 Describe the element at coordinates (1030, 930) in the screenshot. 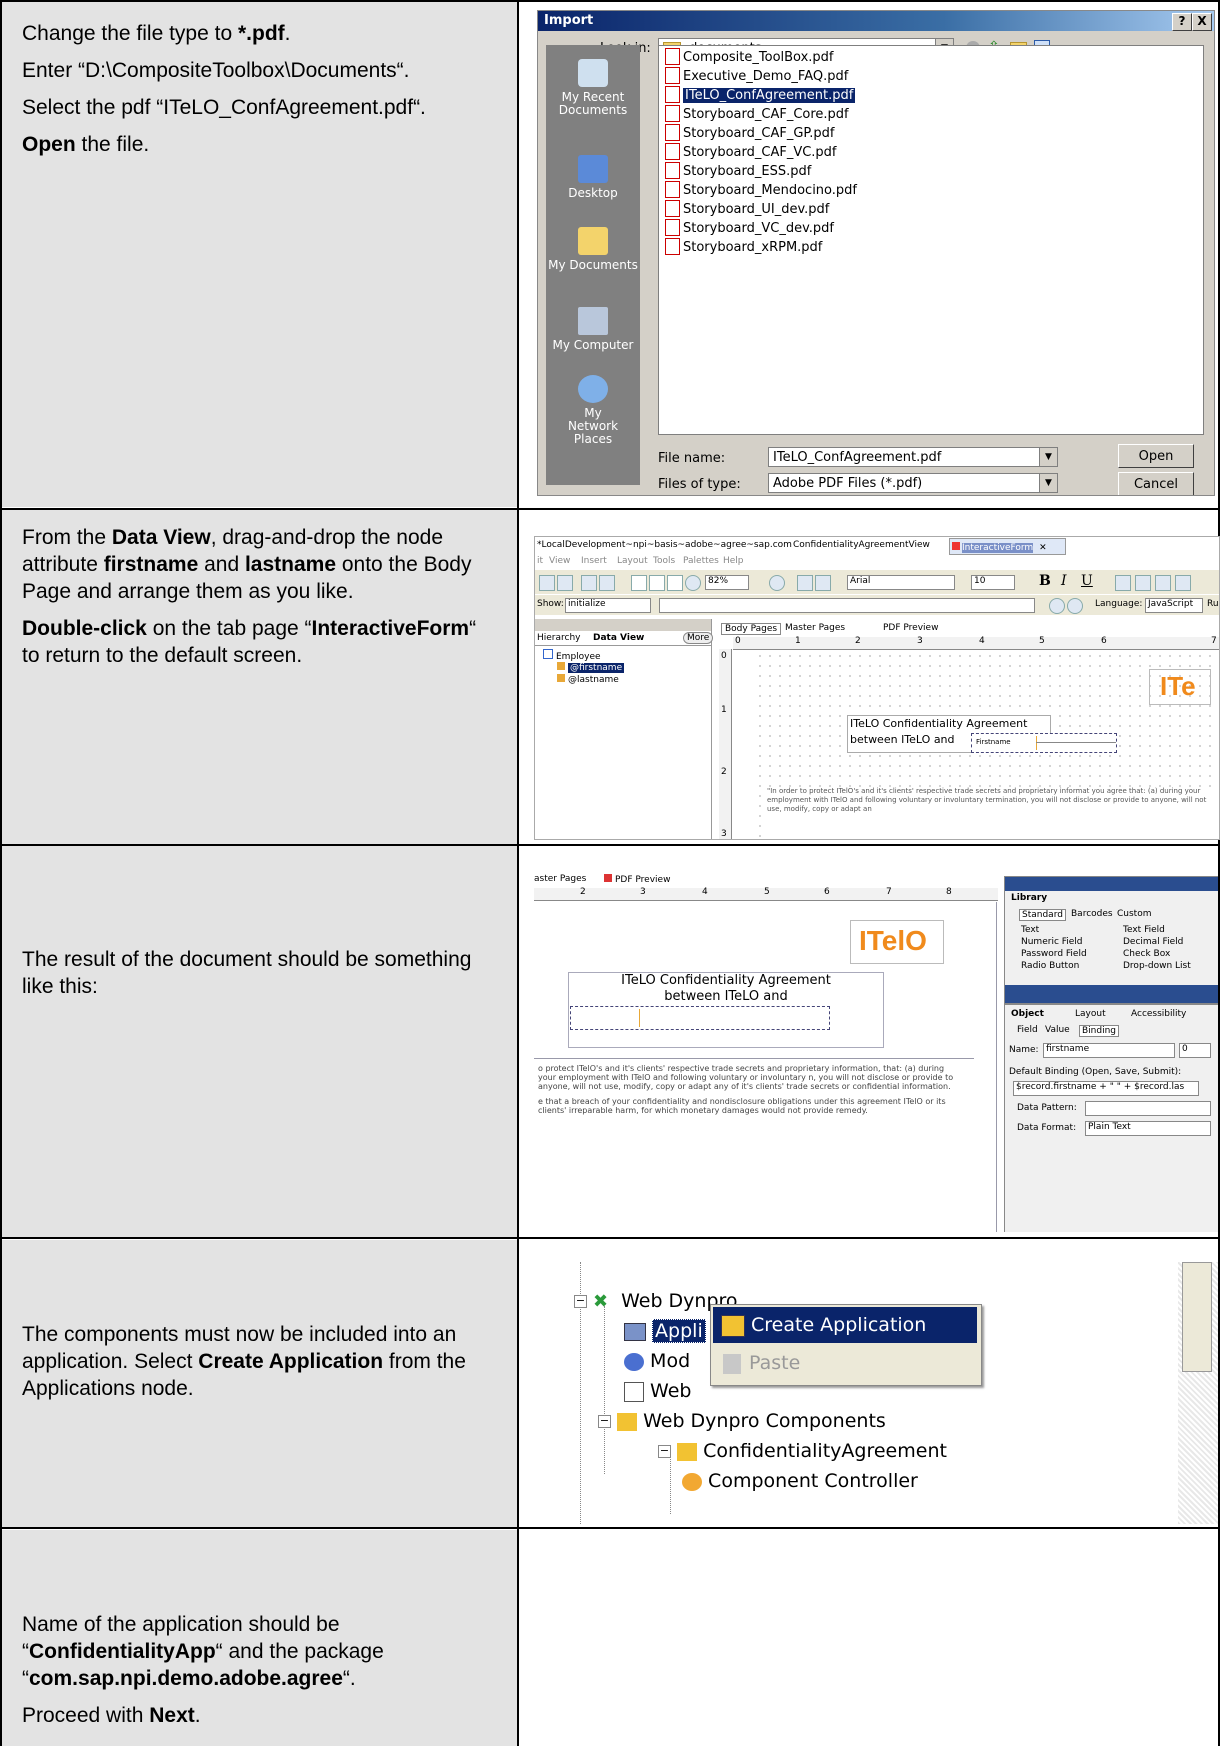

I see `library-item-text: Text` at that location.